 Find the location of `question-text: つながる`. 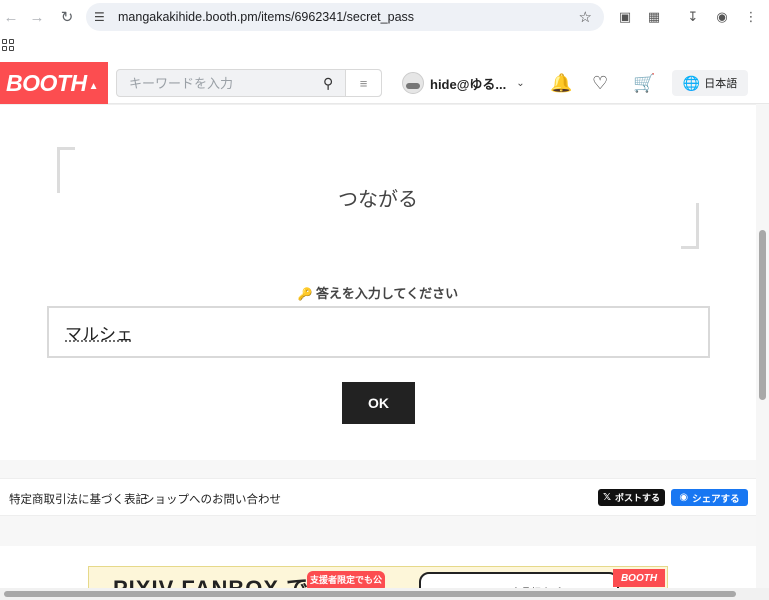

question-text: つながる is located at coordinates (378, 199).